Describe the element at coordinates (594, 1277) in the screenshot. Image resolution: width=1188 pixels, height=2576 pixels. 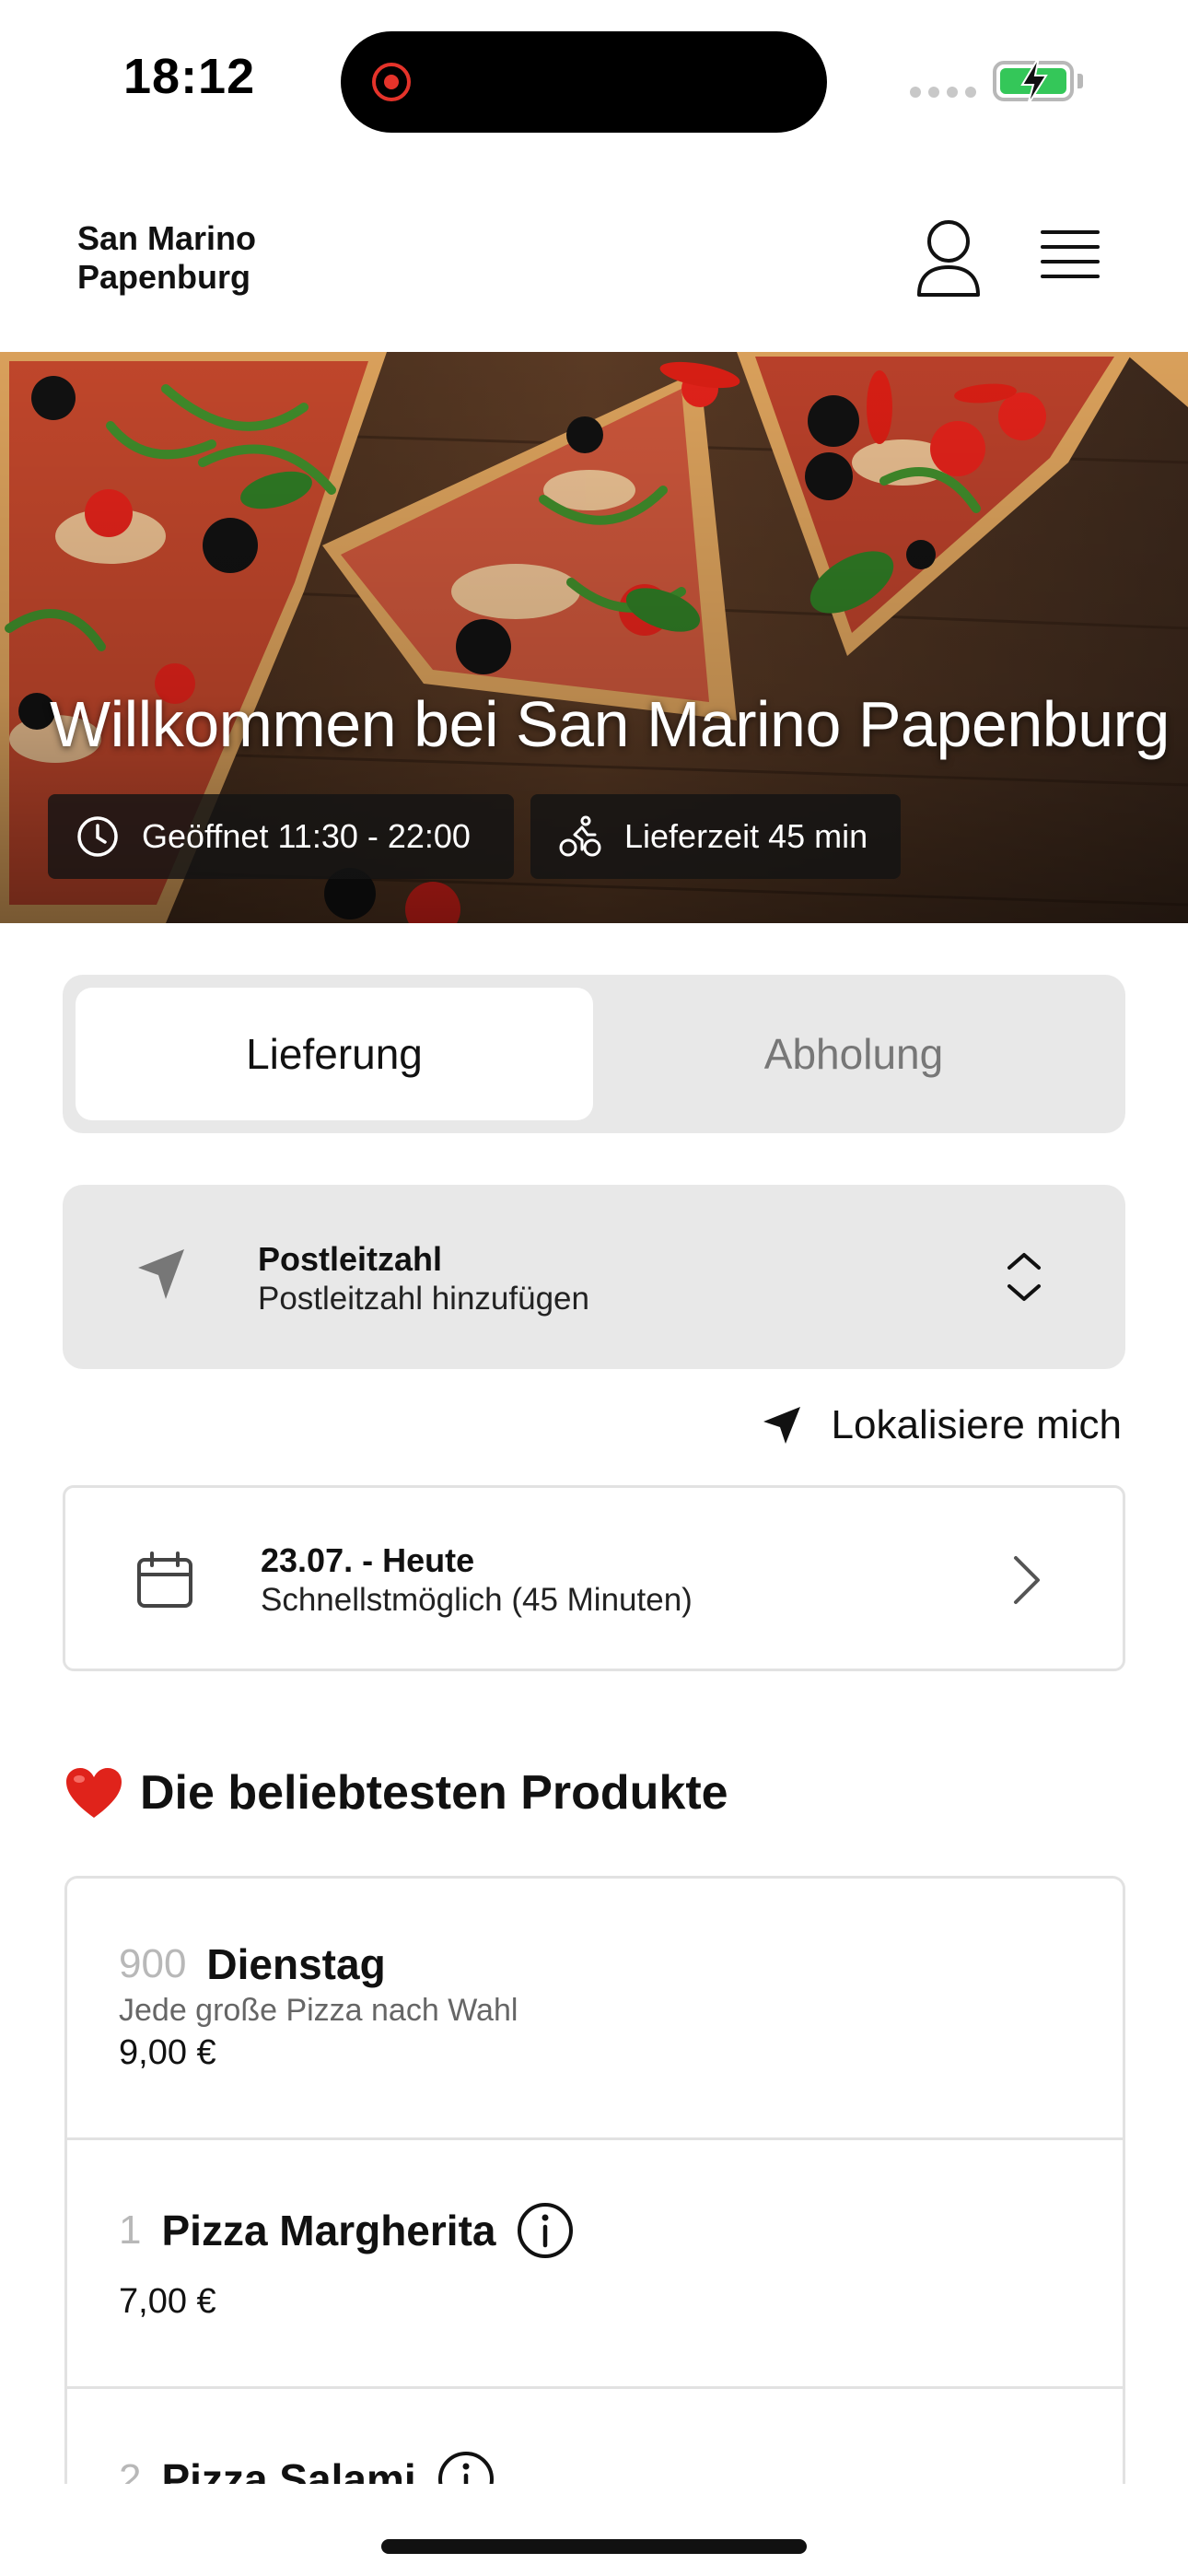
I see `postal-code-field: Postleitzahl Postleitzahl hinzufügen` at that location.